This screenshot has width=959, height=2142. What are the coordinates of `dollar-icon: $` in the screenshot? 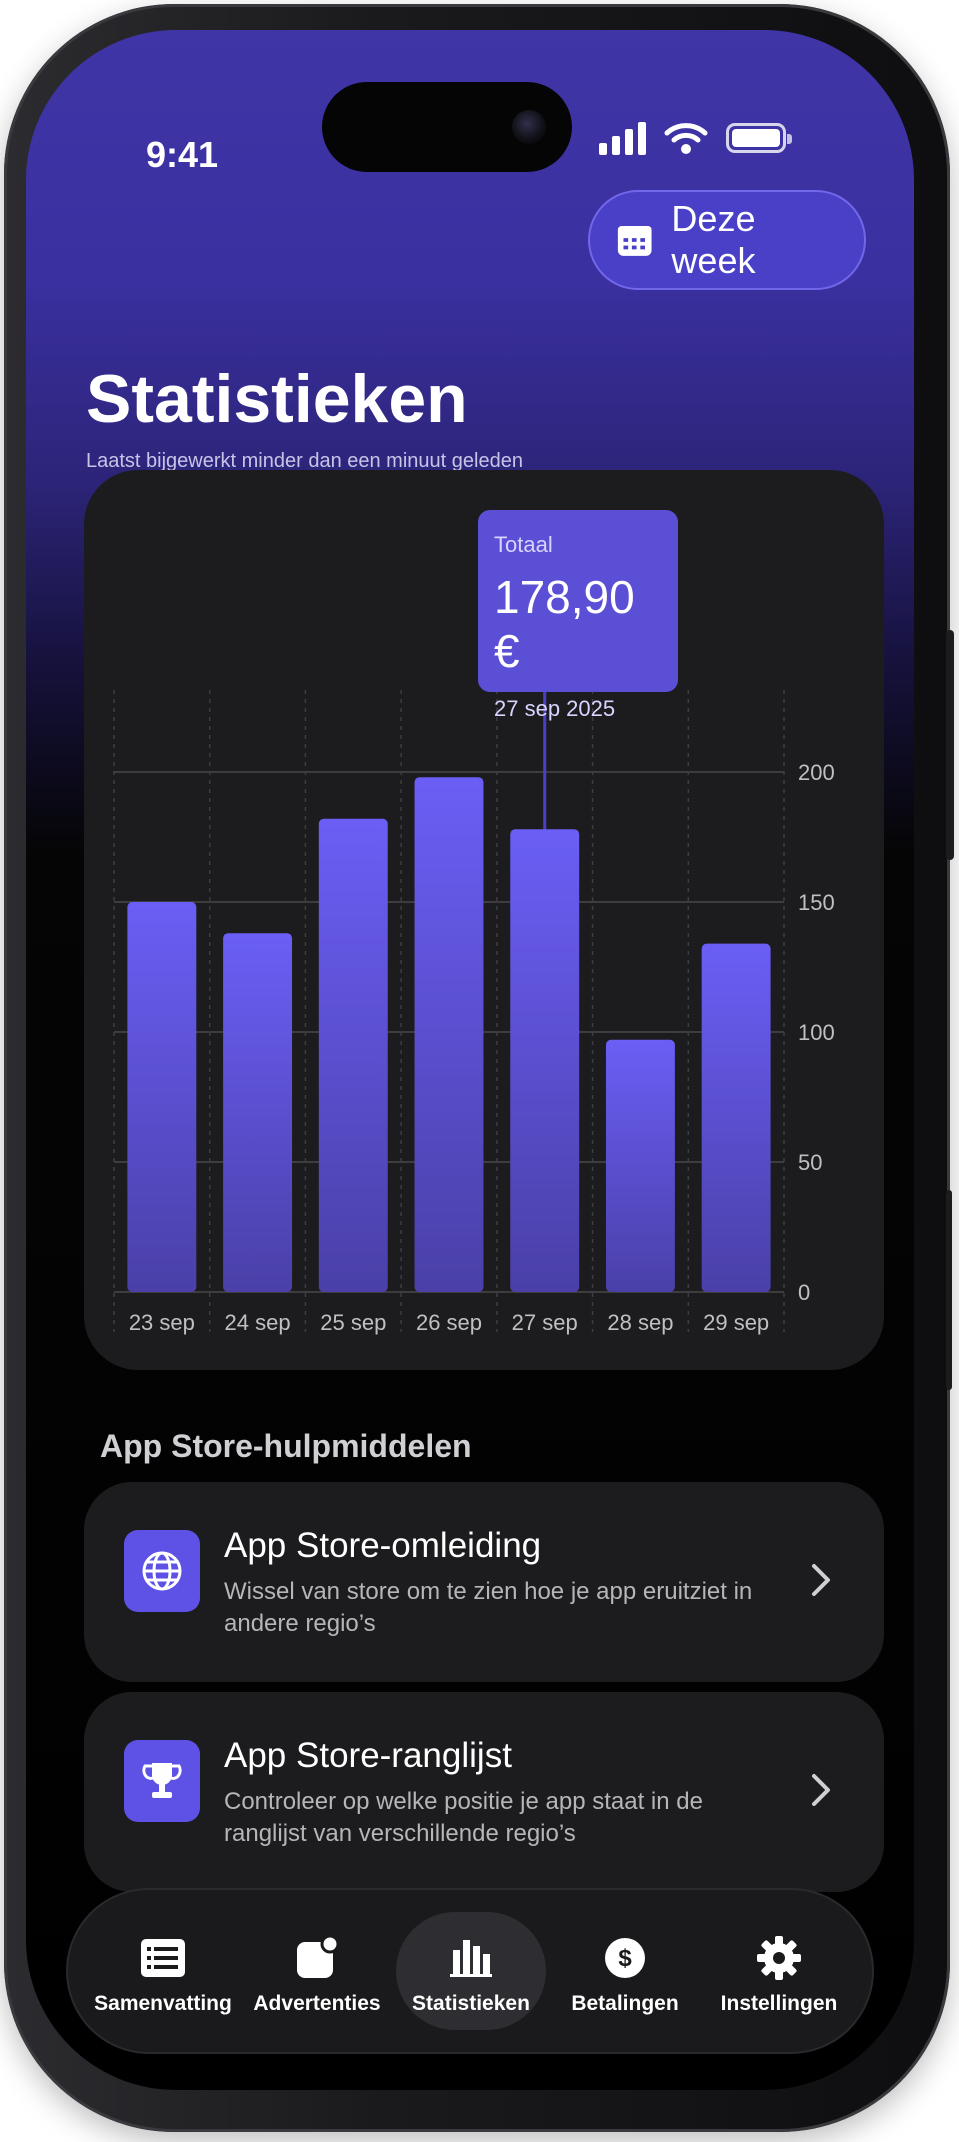 It's located at (625, 1958).